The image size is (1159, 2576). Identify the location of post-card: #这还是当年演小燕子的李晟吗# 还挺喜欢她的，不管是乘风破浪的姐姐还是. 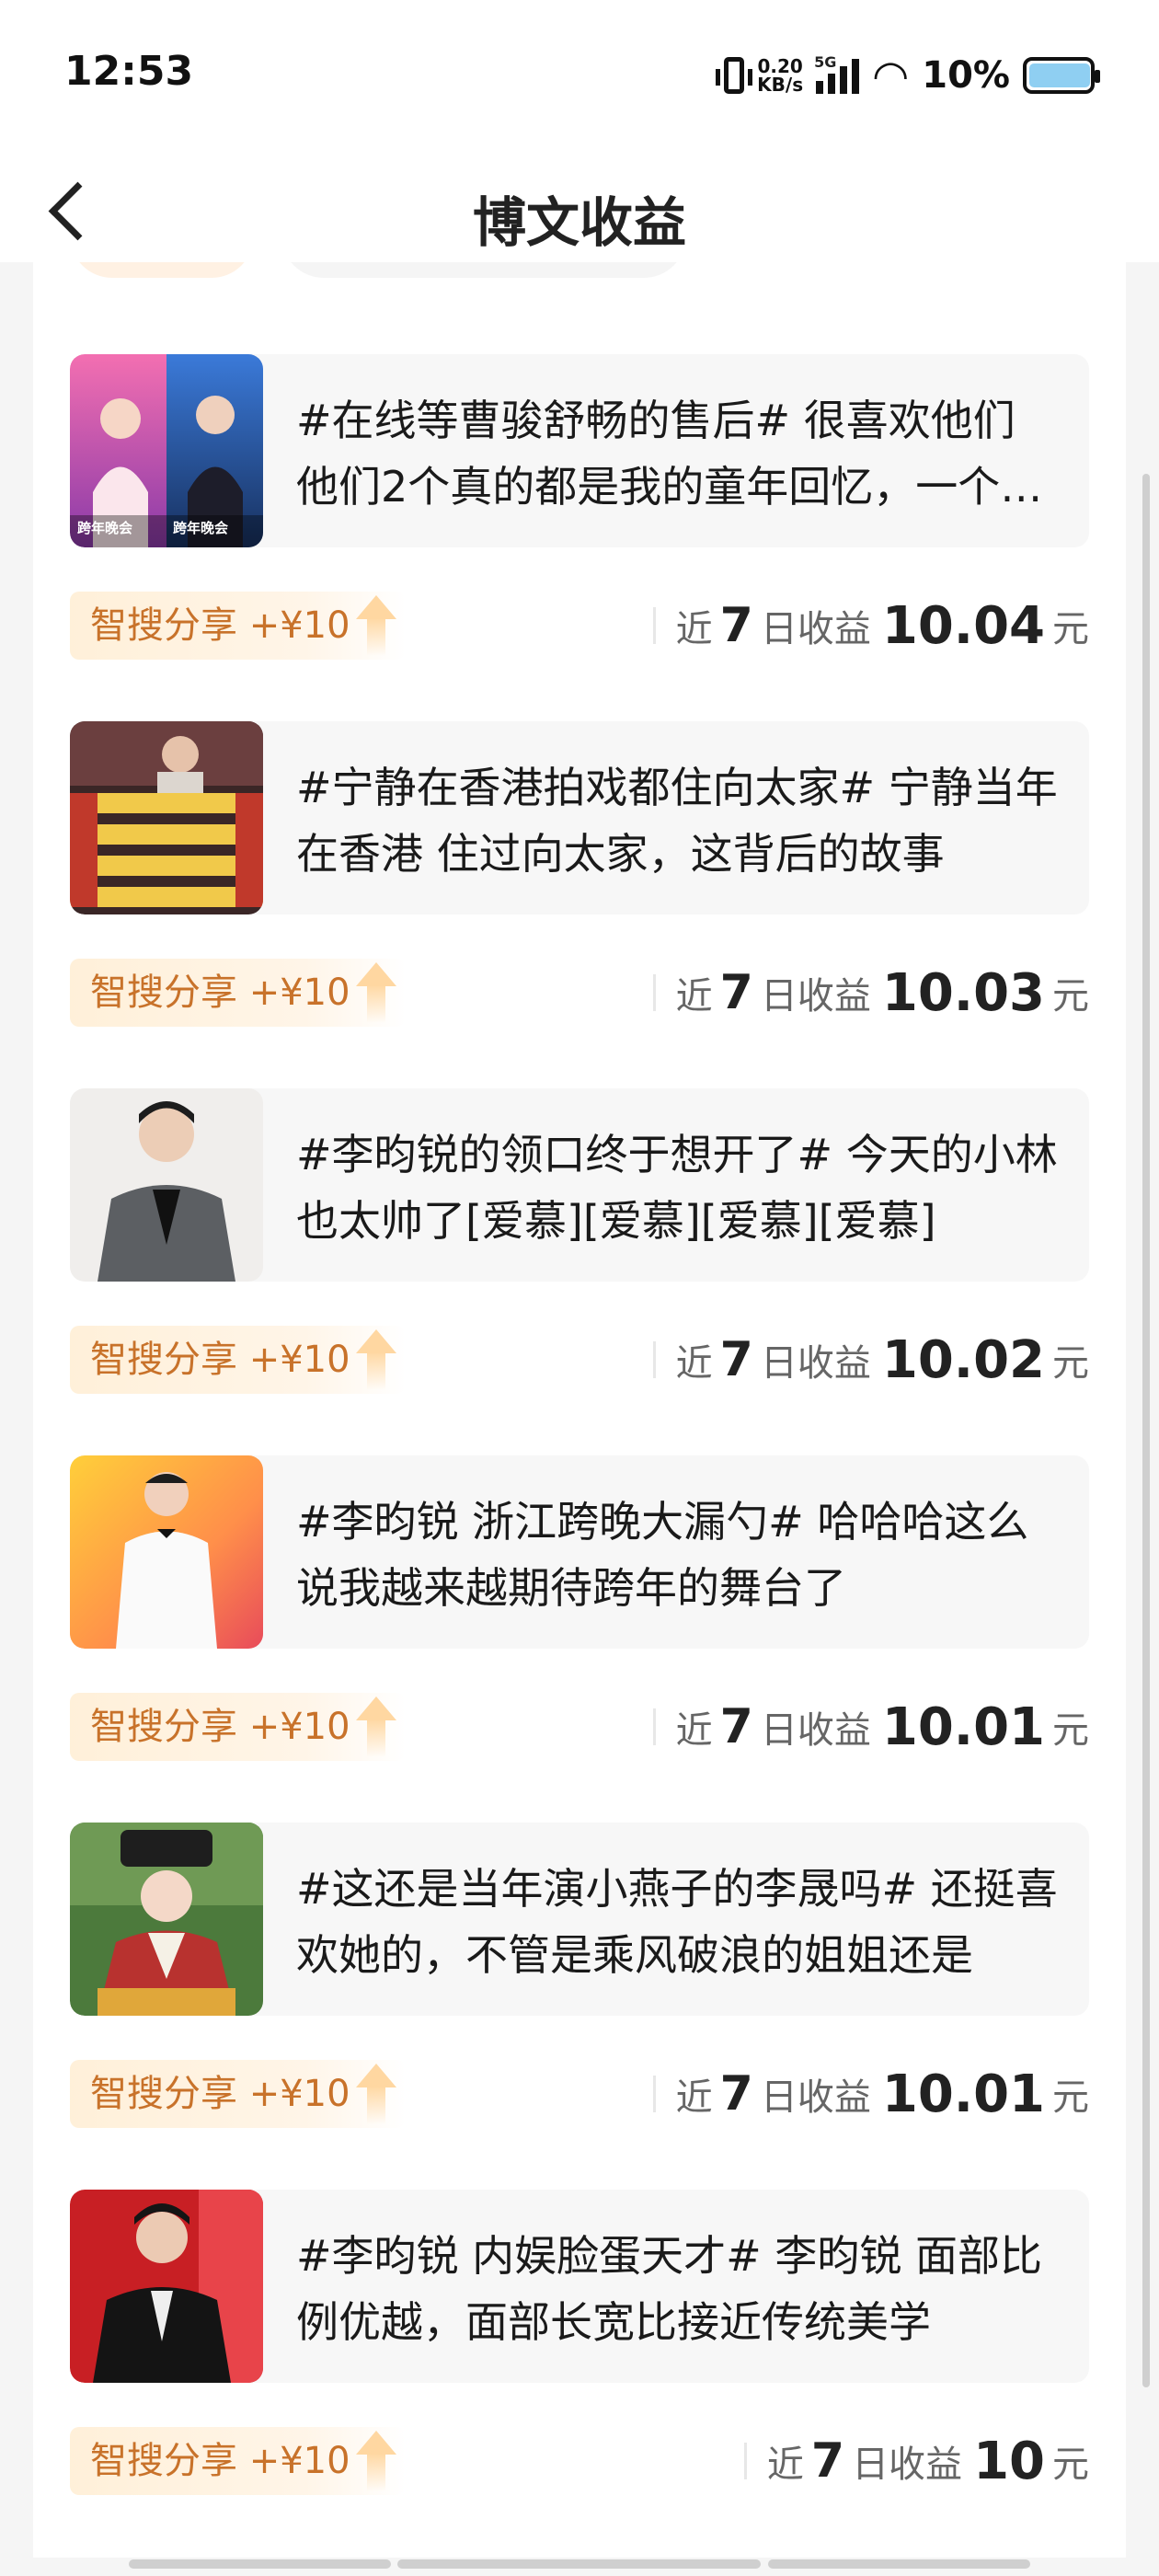
(579, 1919).